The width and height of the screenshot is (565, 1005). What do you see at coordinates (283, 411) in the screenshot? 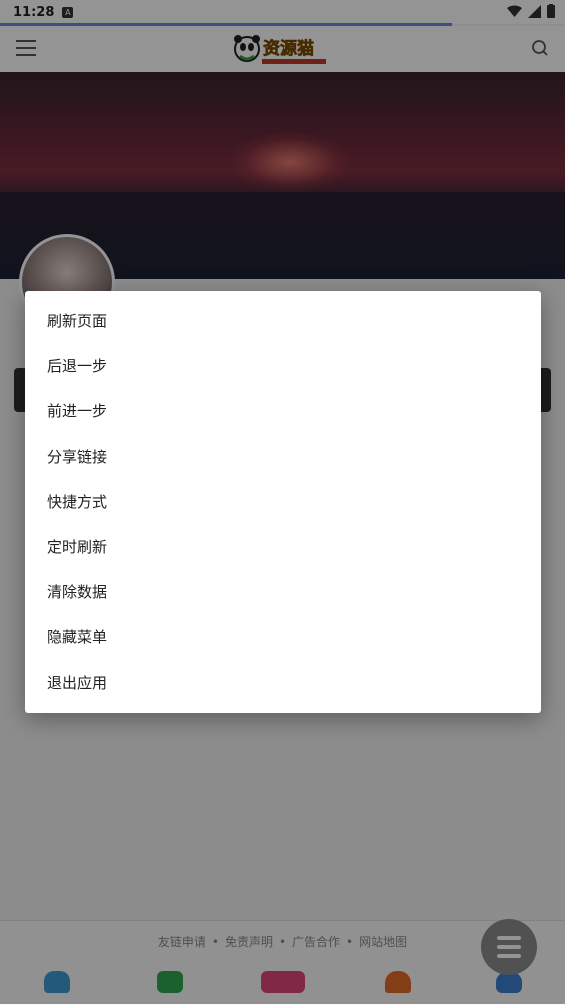
I see `menu-item-forward: 前进一步` at bounding box center [283, 411].